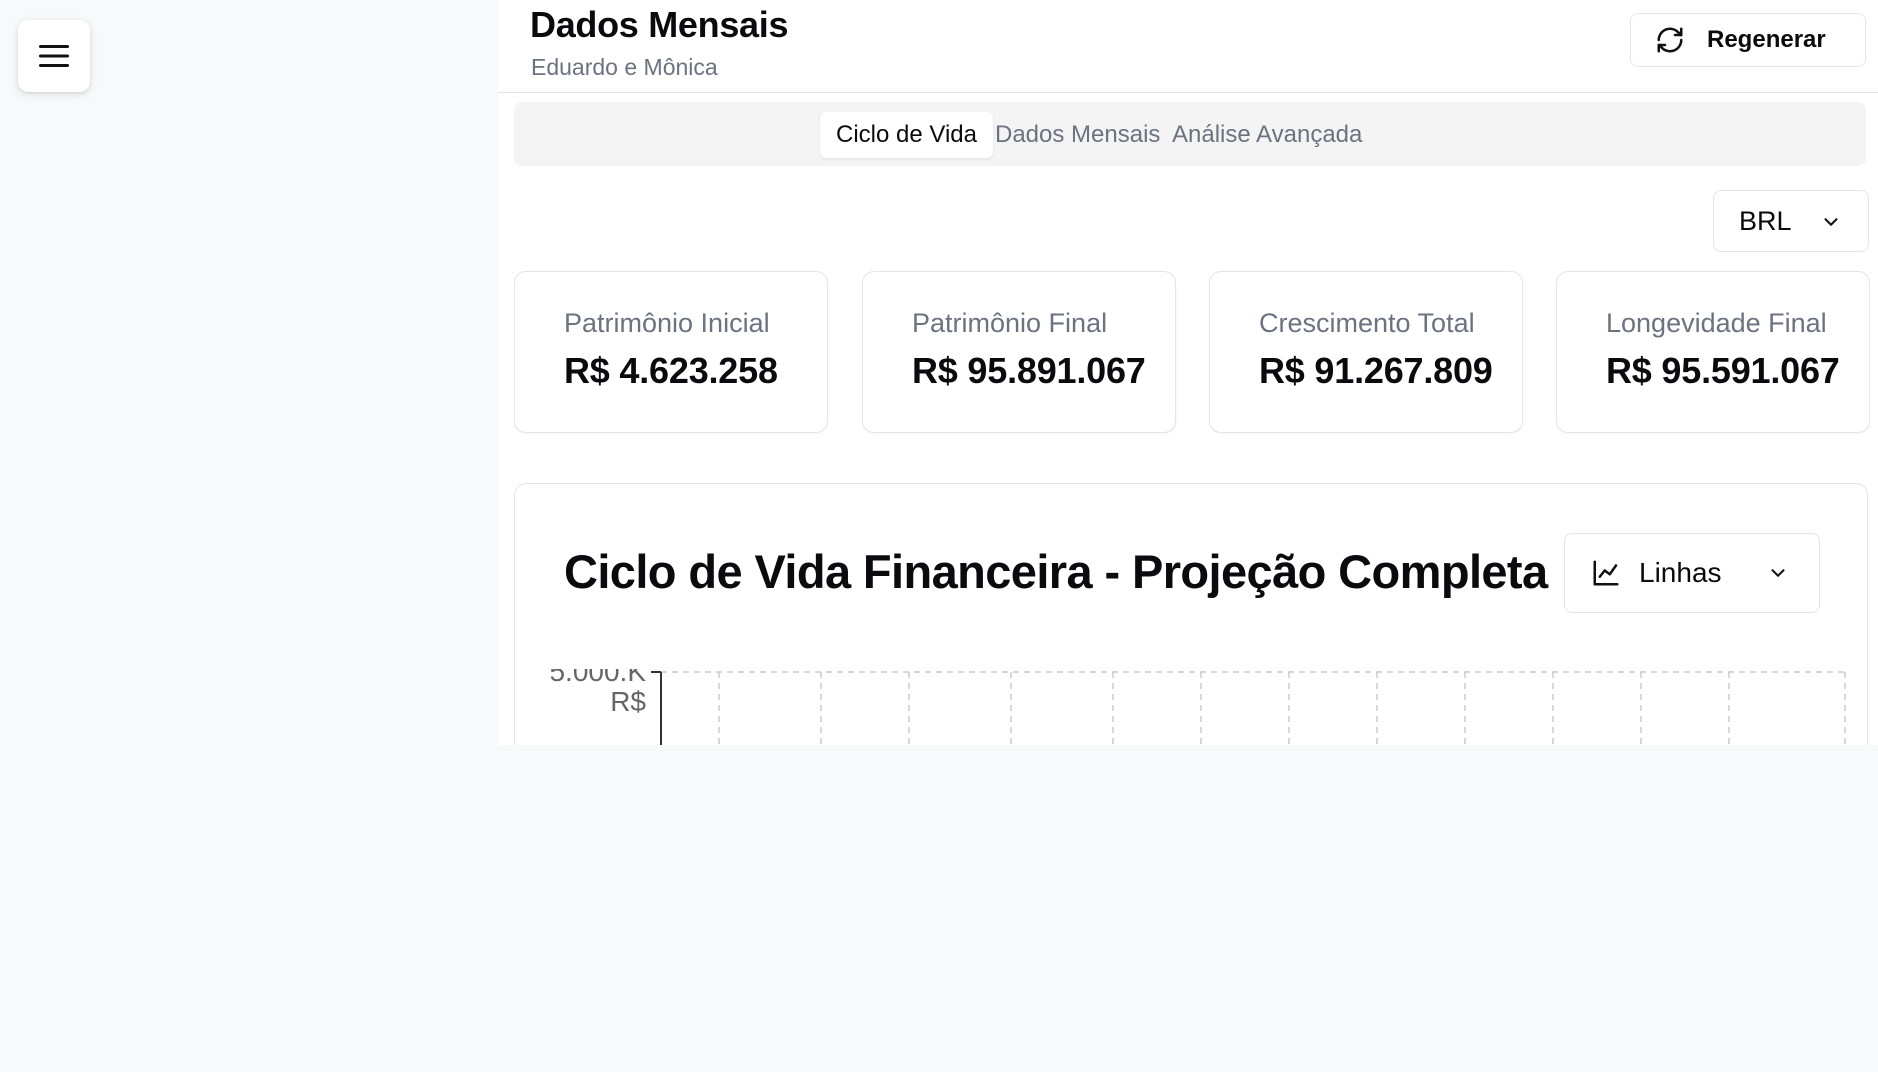 The image size is (1878, 1072). Describe the element at coordinates (624, 67) in the screenshot. I see `page-subtitle: Eduardo e Mônica` at that location.